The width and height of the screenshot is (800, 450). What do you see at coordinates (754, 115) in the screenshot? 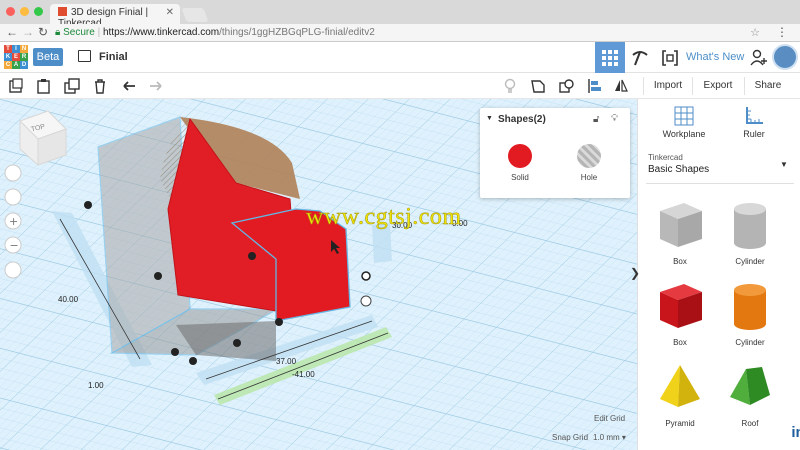
I see `ruler-icon` at bounding box center [754, 115].